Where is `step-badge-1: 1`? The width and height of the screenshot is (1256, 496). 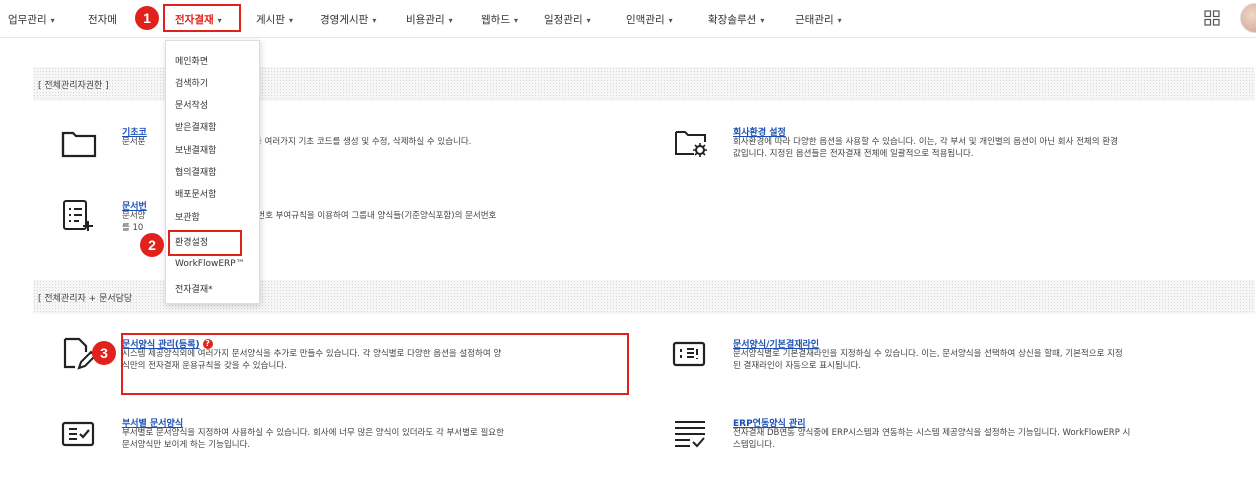
step-badge-1: 1 is located at coordinates (147, 18).